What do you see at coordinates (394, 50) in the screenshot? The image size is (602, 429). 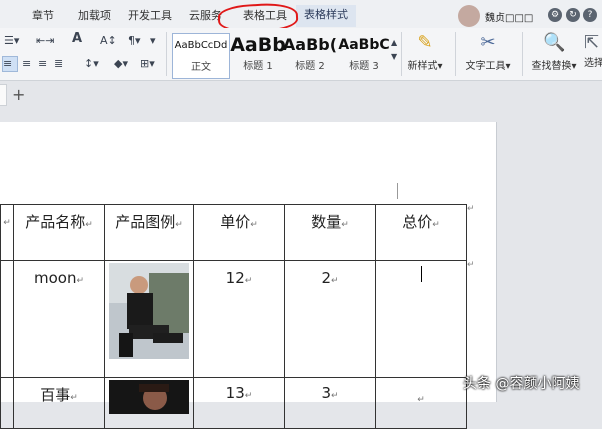 I see `styles-scroll-icon: ▲ ▼` at bounding box center [394, 50].